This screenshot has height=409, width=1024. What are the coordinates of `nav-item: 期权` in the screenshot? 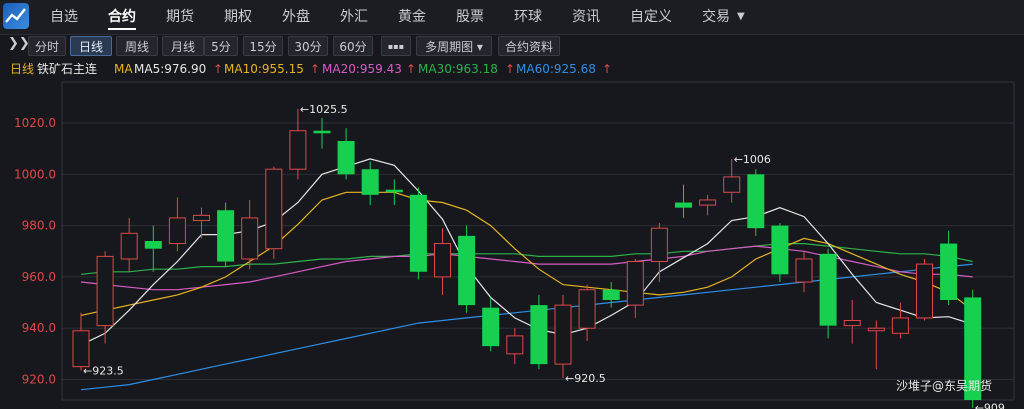 It's located at (238, 17).